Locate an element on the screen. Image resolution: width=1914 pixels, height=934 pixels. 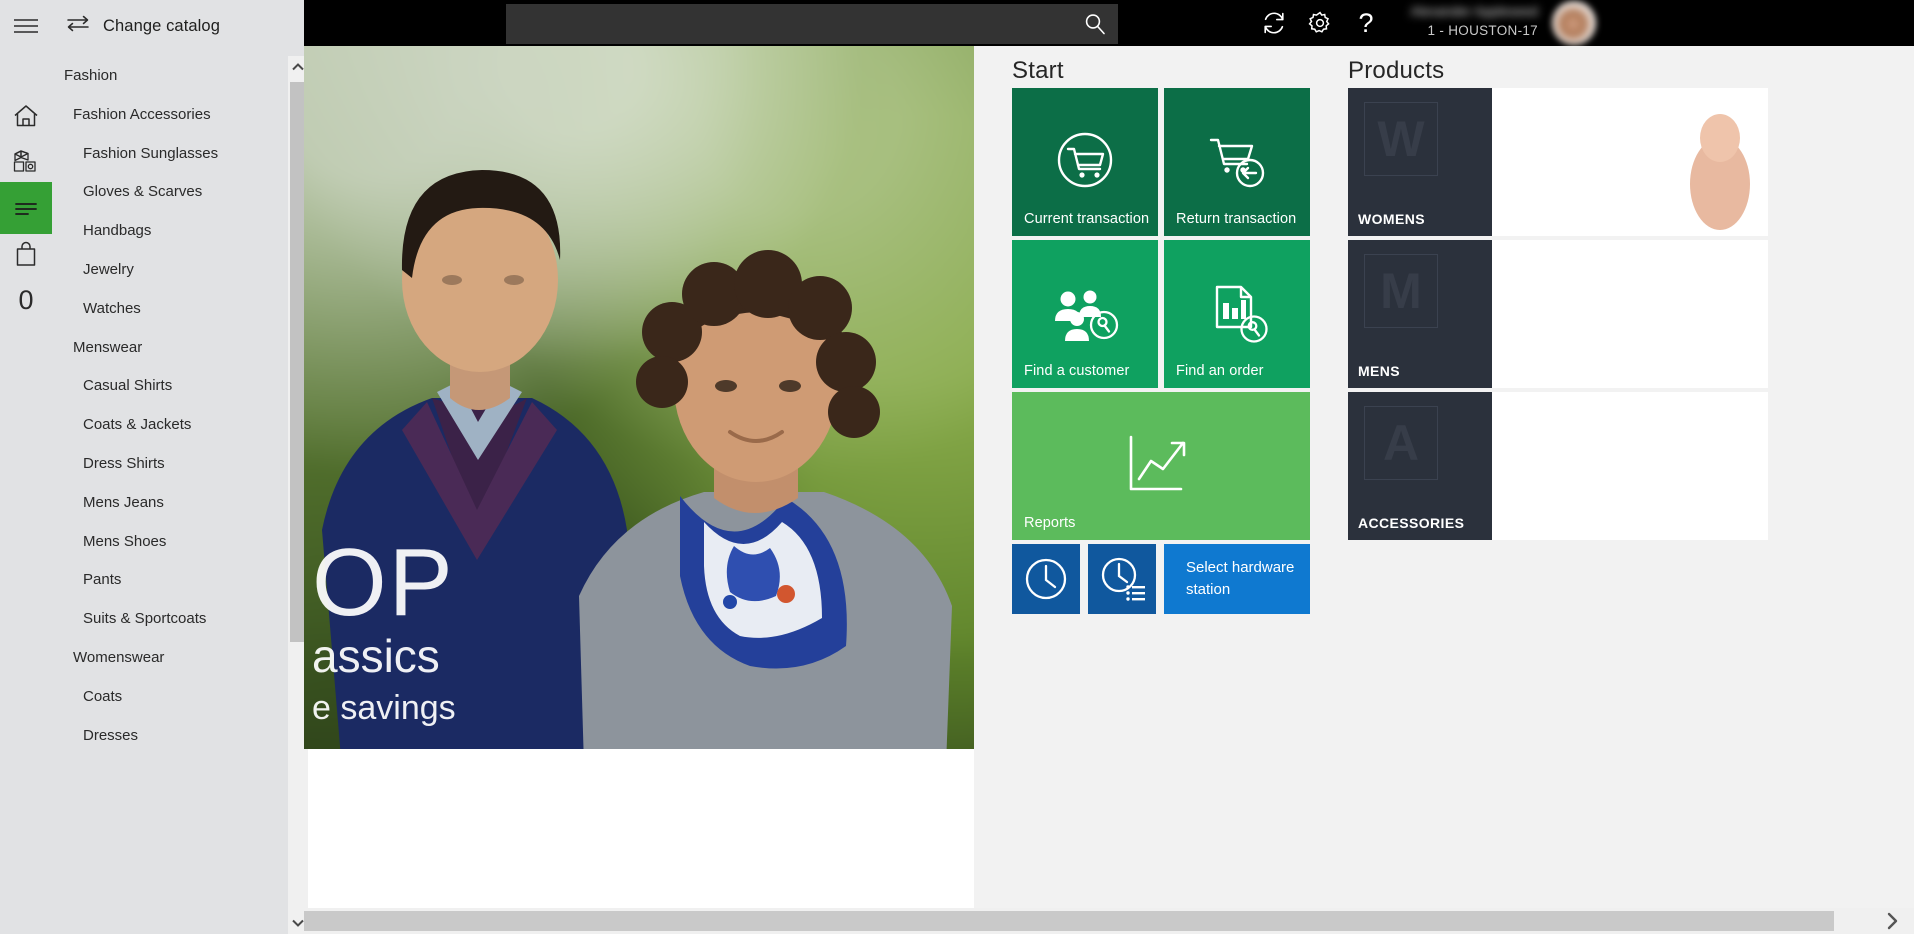
sidebar-item-products is located at coordinates (26, 162).